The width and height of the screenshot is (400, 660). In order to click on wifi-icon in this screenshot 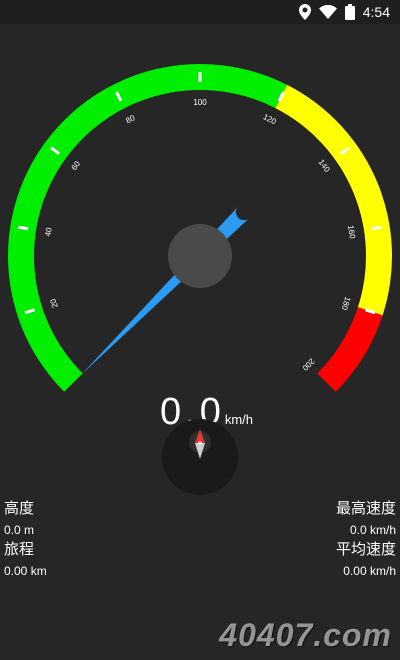, I will do `click(327, 12)`.